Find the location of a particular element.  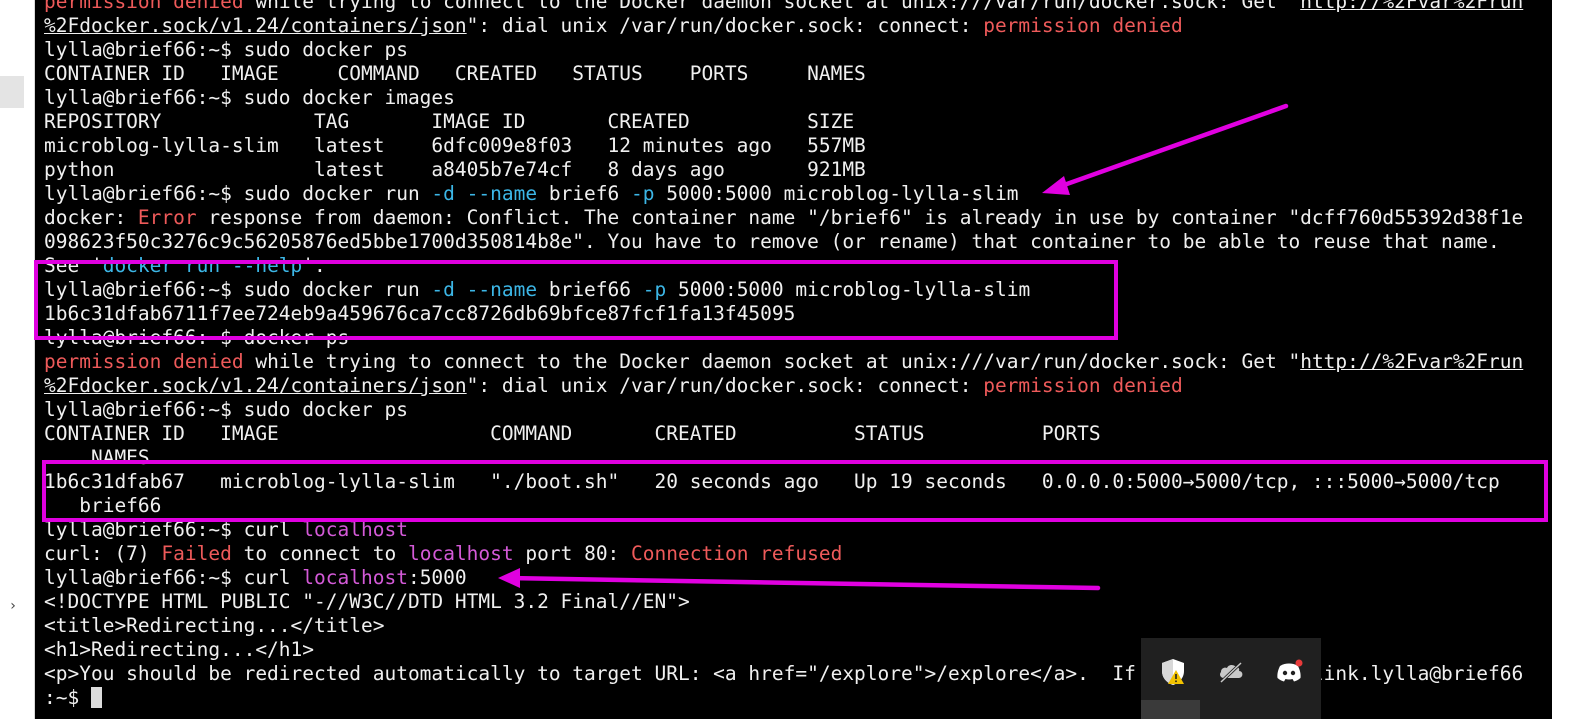

terminal-scrollbar is located at coordinates (1561, 359).